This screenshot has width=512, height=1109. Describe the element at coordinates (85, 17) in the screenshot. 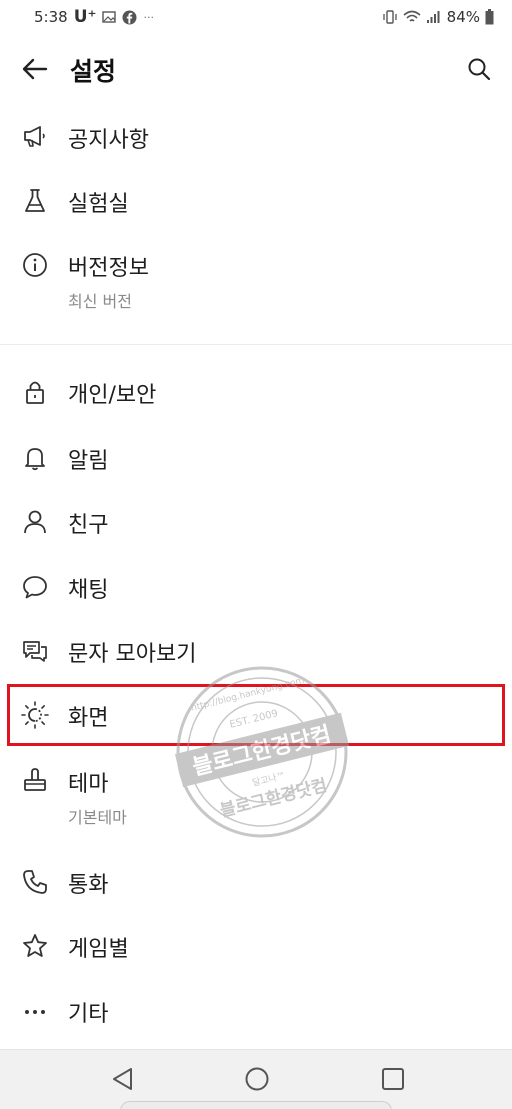

I see `status-carrier: U⁺` at that location.